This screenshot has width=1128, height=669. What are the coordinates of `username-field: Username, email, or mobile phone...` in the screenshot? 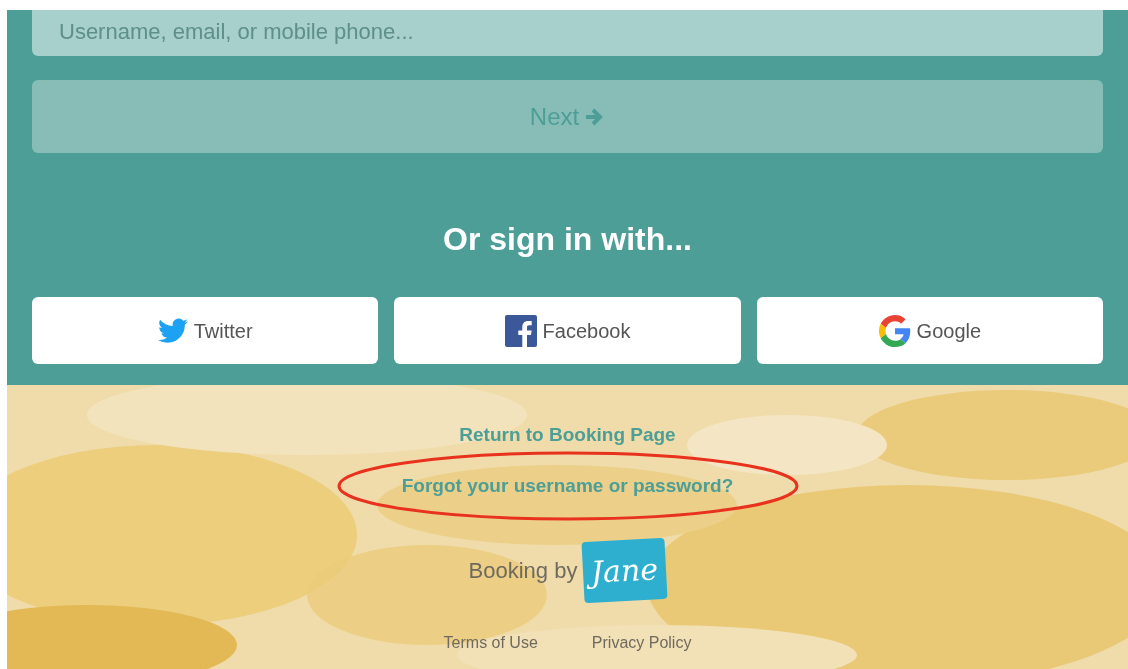 It's located at (567, 33).